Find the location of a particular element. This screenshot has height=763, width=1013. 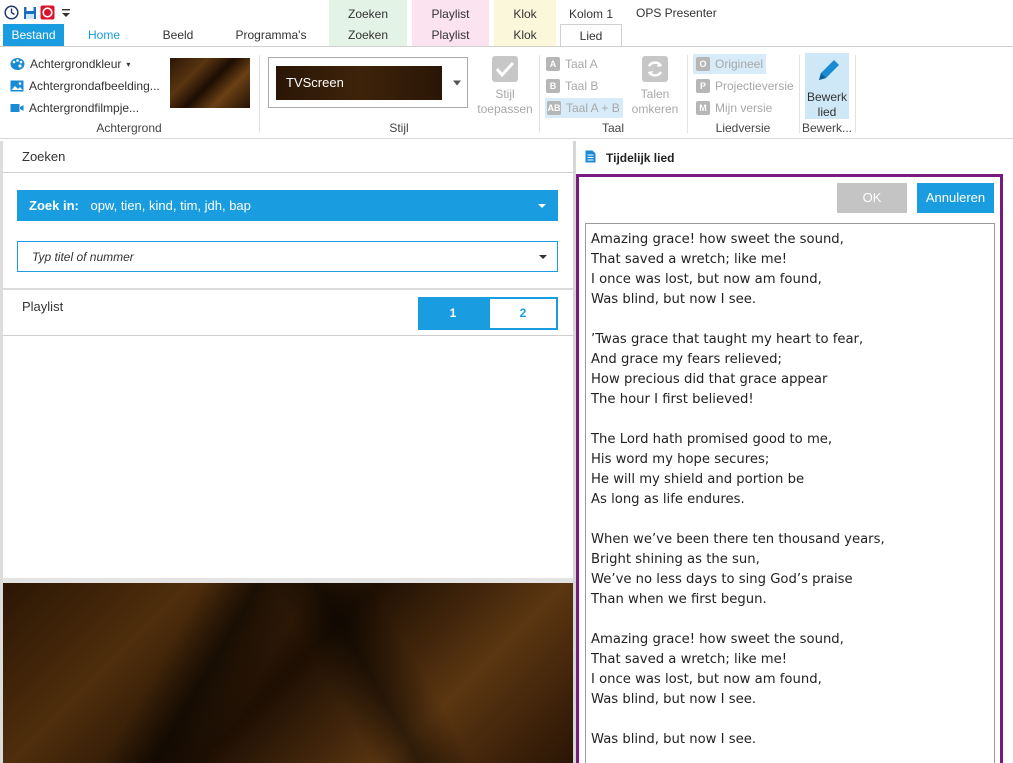

context-header-kolom: Kolom 1 is located at coordinates (591, 12).